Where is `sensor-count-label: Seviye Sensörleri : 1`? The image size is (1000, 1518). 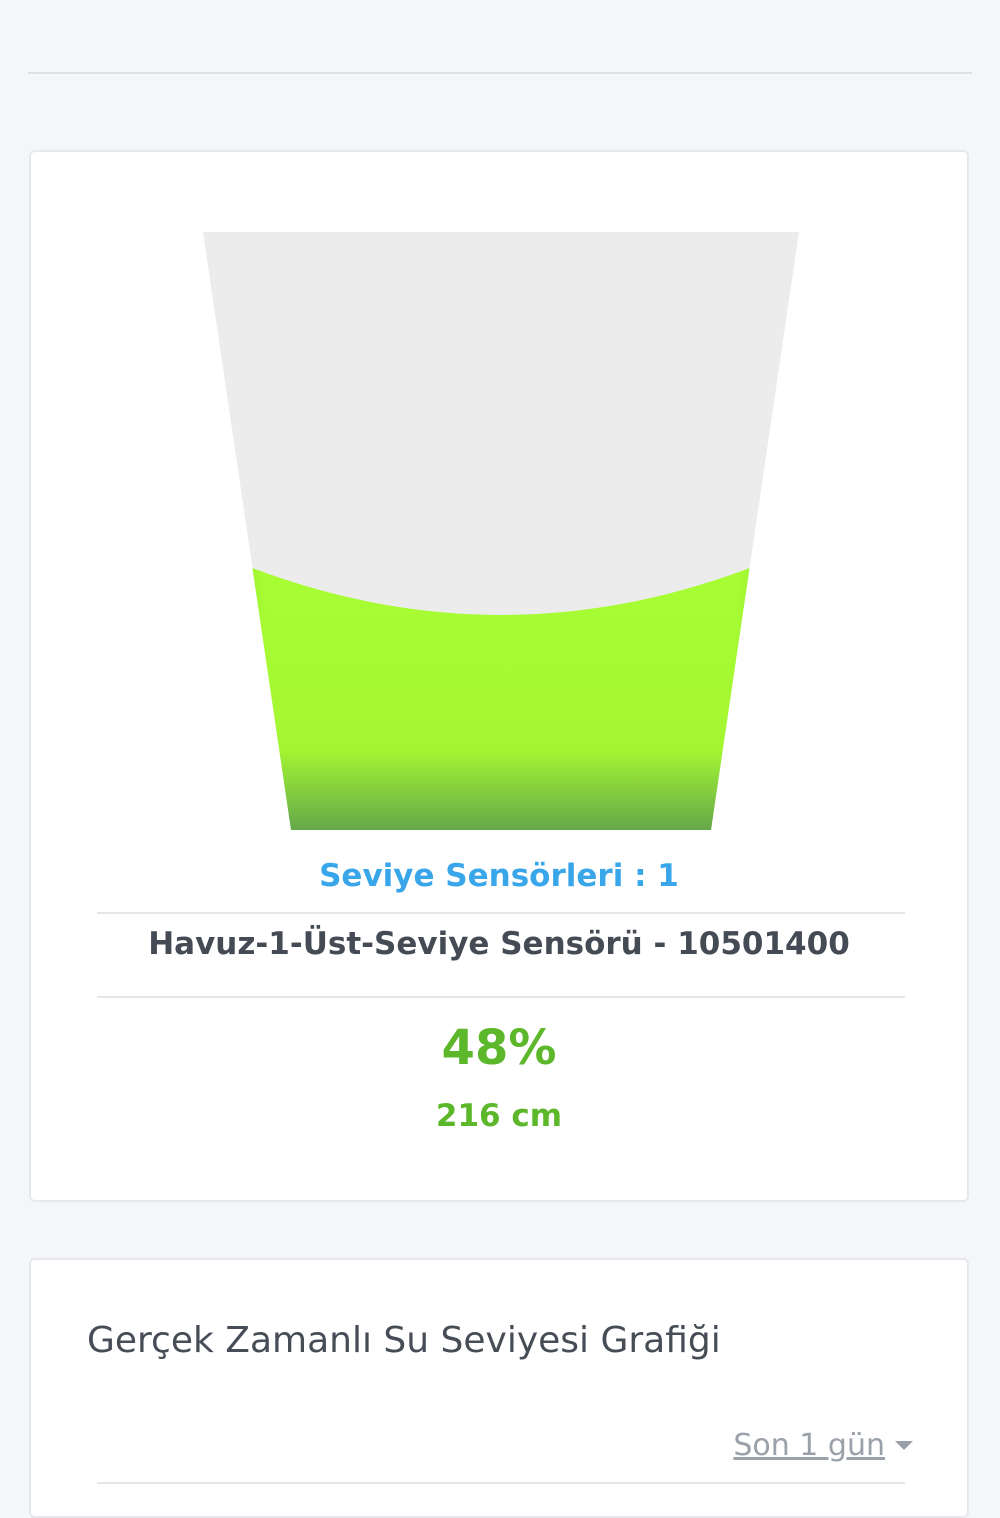
sensor-count-label: Seviye Sensörleri : 1 is located at coordinates (499, 876).